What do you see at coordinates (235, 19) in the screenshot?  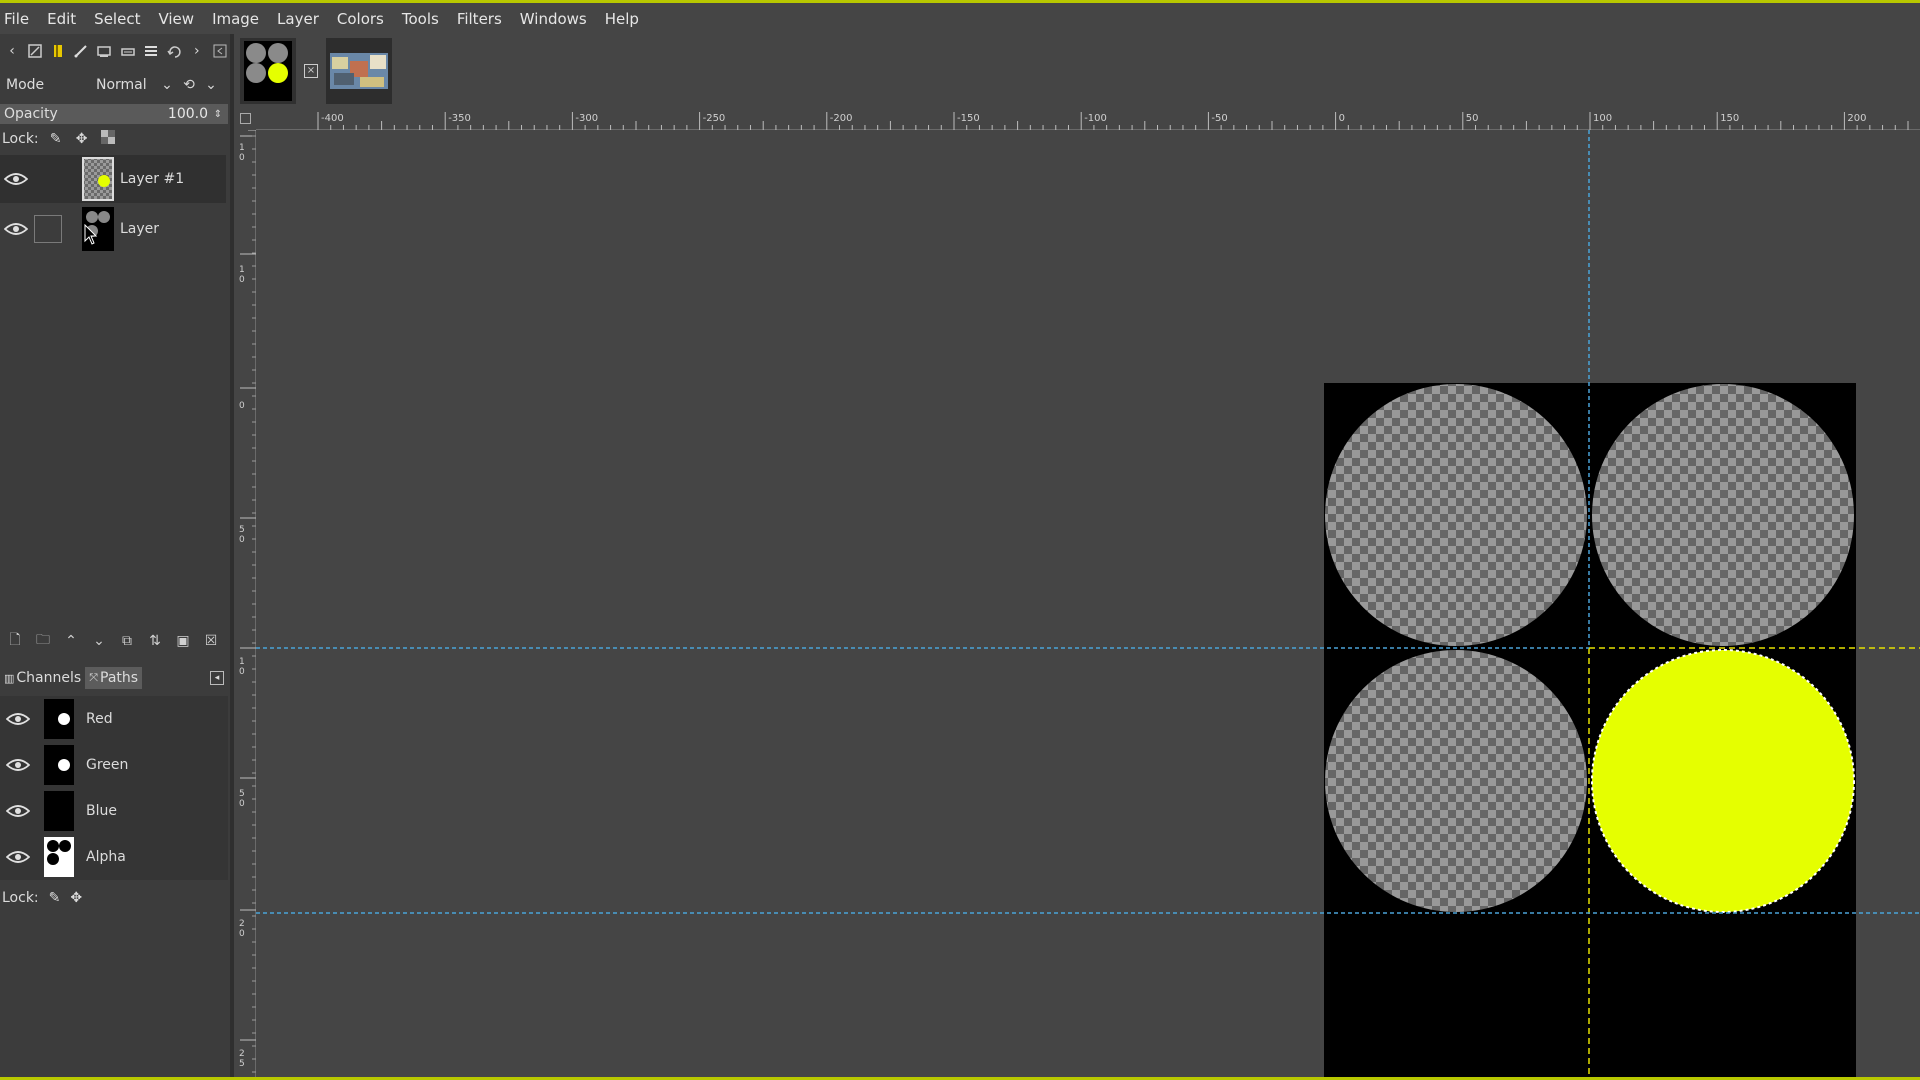 I see `menu-image: Image` at bounding box center [235, 19].